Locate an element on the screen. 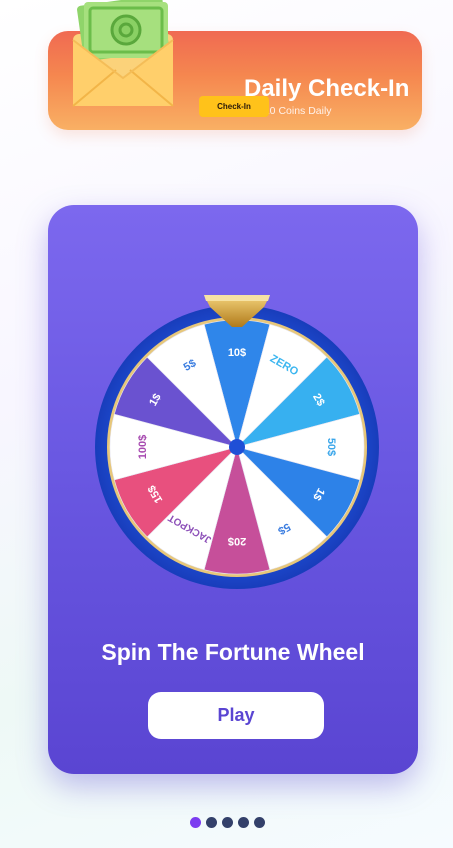 This screenshot has width=453, height=848. page-indicator is located at coordinates (227, 822).